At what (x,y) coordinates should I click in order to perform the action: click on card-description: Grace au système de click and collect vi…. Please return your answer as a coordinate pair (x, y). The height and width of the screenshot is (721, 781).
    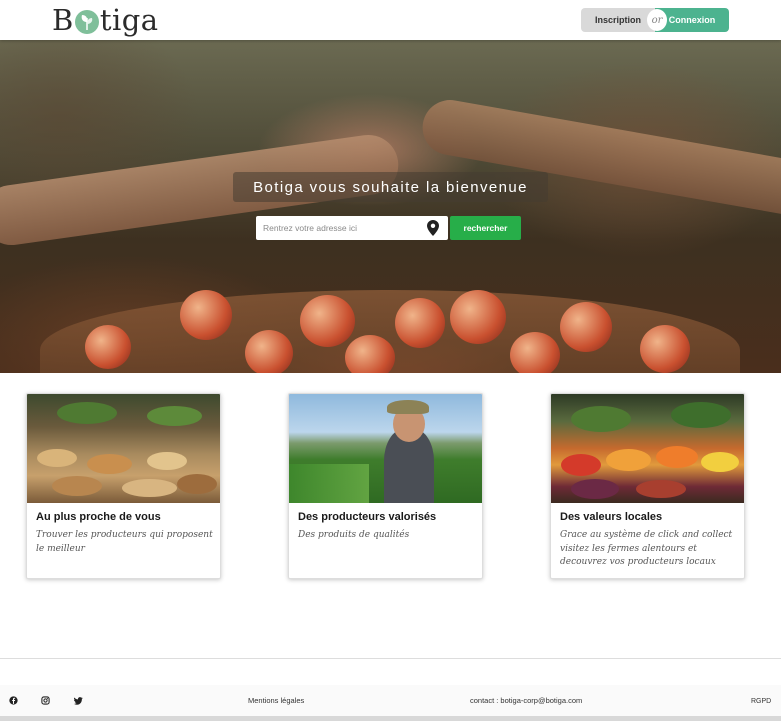
    Looking at the image, I should click on (646, 548).